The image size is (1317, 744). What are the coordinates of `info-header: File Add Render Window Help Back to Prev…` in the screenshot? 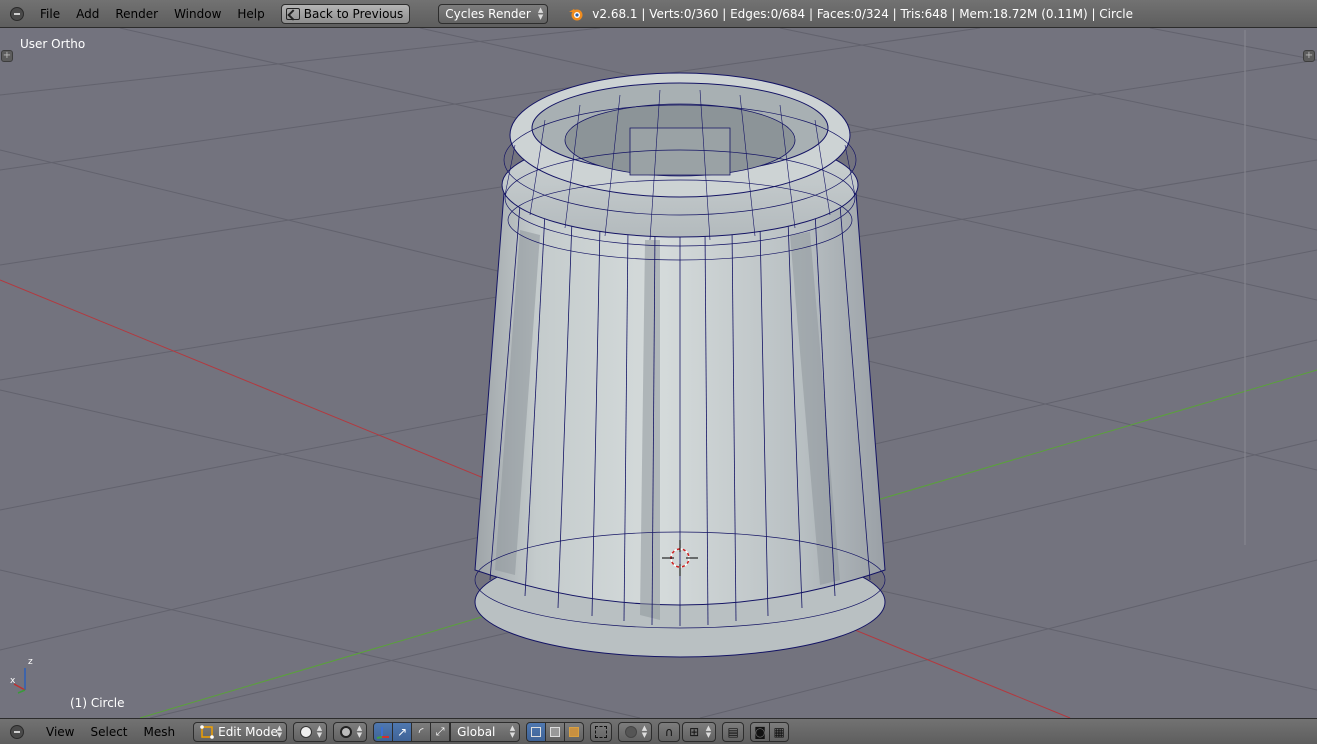 It's located at (658, 14).